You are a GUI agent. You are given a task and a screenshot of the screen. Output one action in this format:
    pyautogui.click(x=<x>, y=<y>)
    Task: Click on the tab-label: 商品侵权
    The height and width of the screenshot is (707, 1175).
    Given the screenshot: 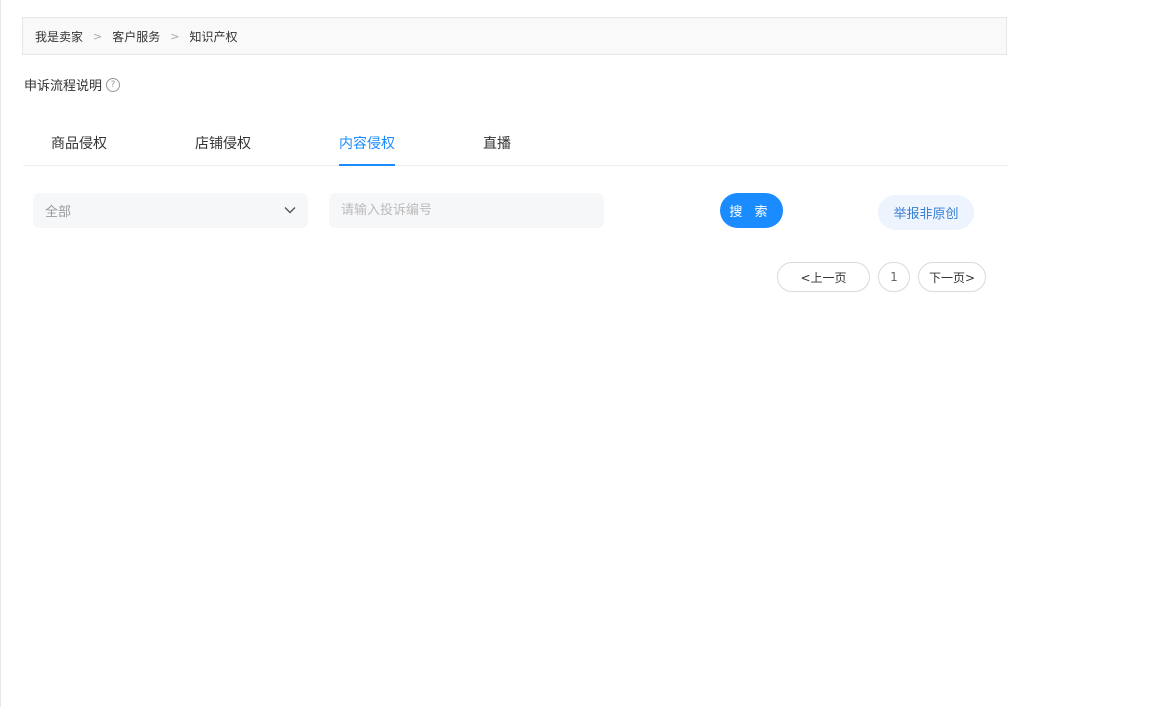 What is the action you would take?
    pyautogui.click(x=79, y=144)
    